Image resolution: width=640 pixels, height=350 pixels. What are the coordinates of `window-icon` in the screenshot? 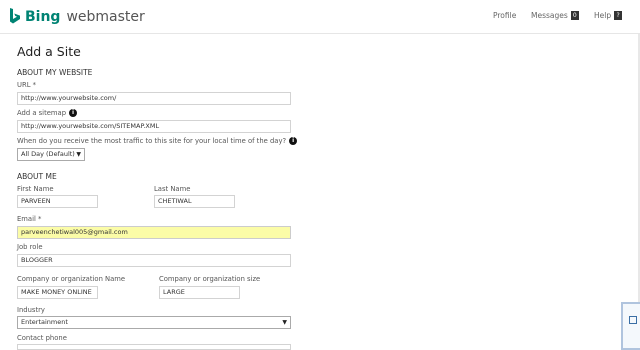 It's located at (633, 320).